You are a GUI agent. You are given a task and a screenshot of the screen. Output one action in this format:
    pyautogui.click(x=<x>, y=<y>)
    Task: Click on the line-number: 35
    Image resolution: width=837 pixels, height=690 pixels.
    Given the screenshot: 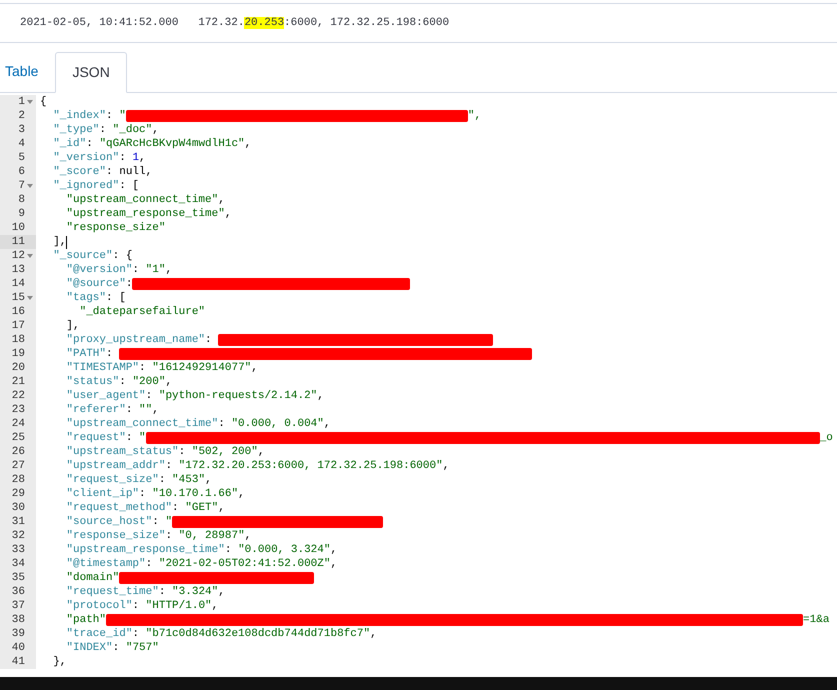 What is the action you would take?
    pyautogui.click(x=18, y=578)
    